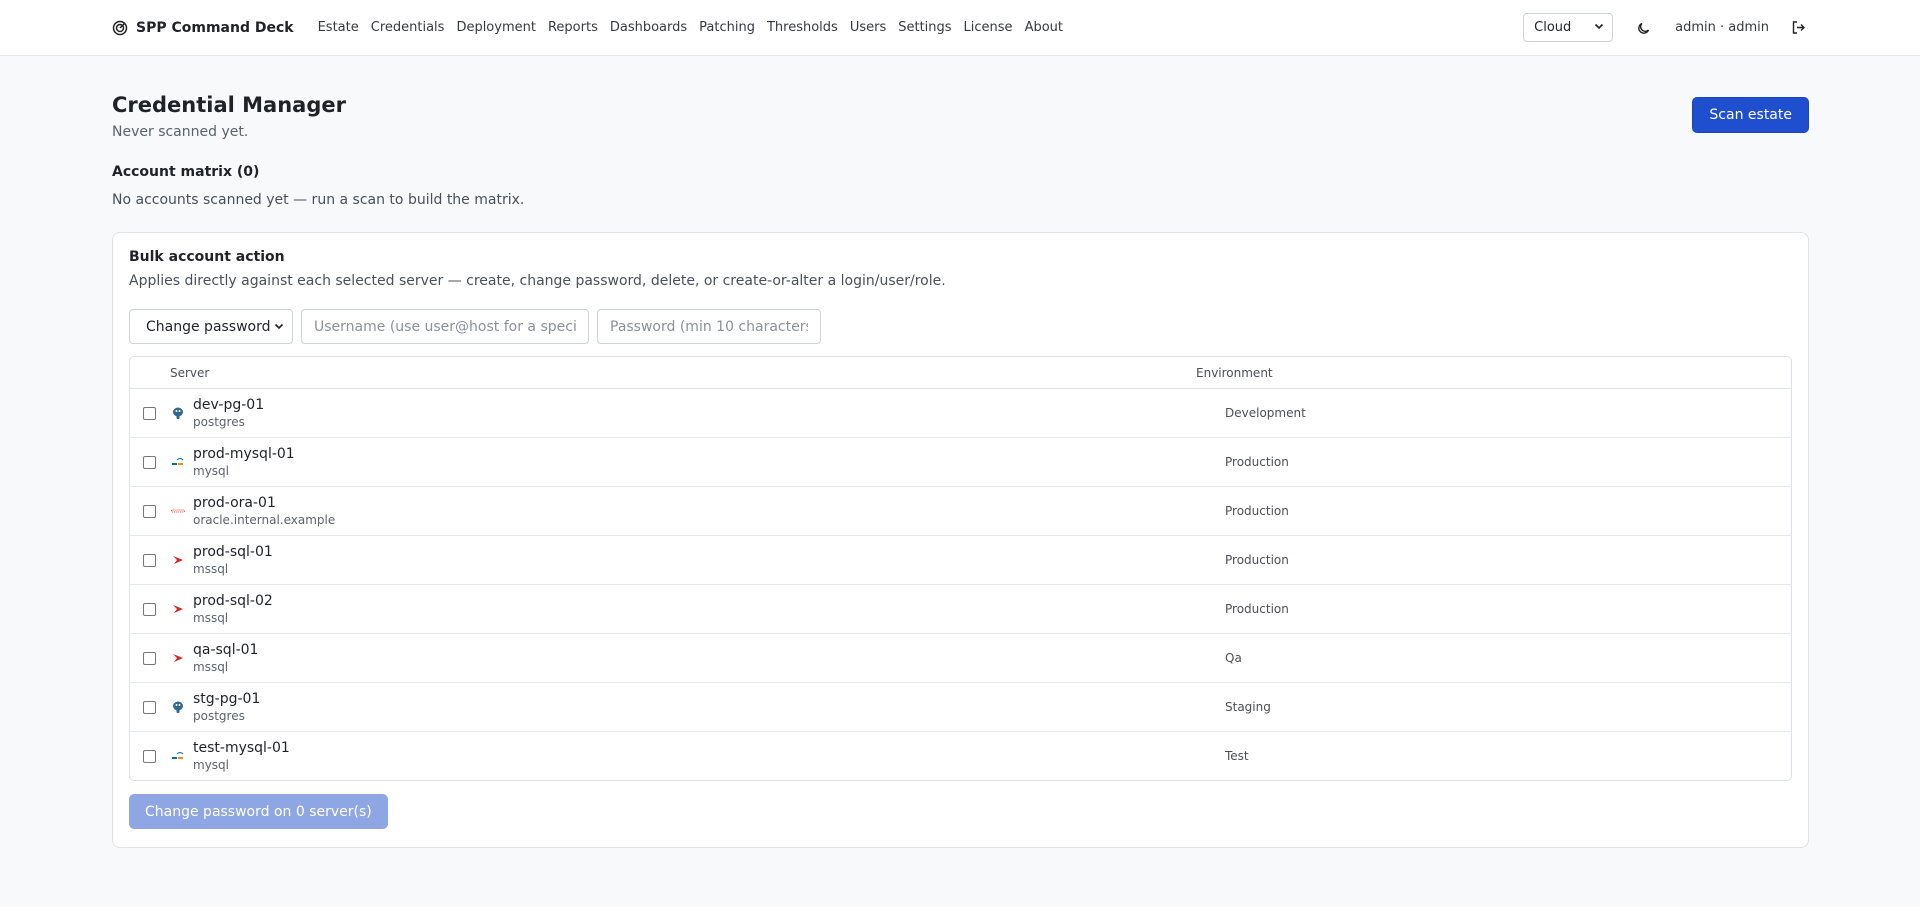 Image resolution: width=1920 pixels, height=907 pixels. What do you see at coordinates (445, 327) in the screenshot?
I see `username-input` at bounding box center [445, 327].